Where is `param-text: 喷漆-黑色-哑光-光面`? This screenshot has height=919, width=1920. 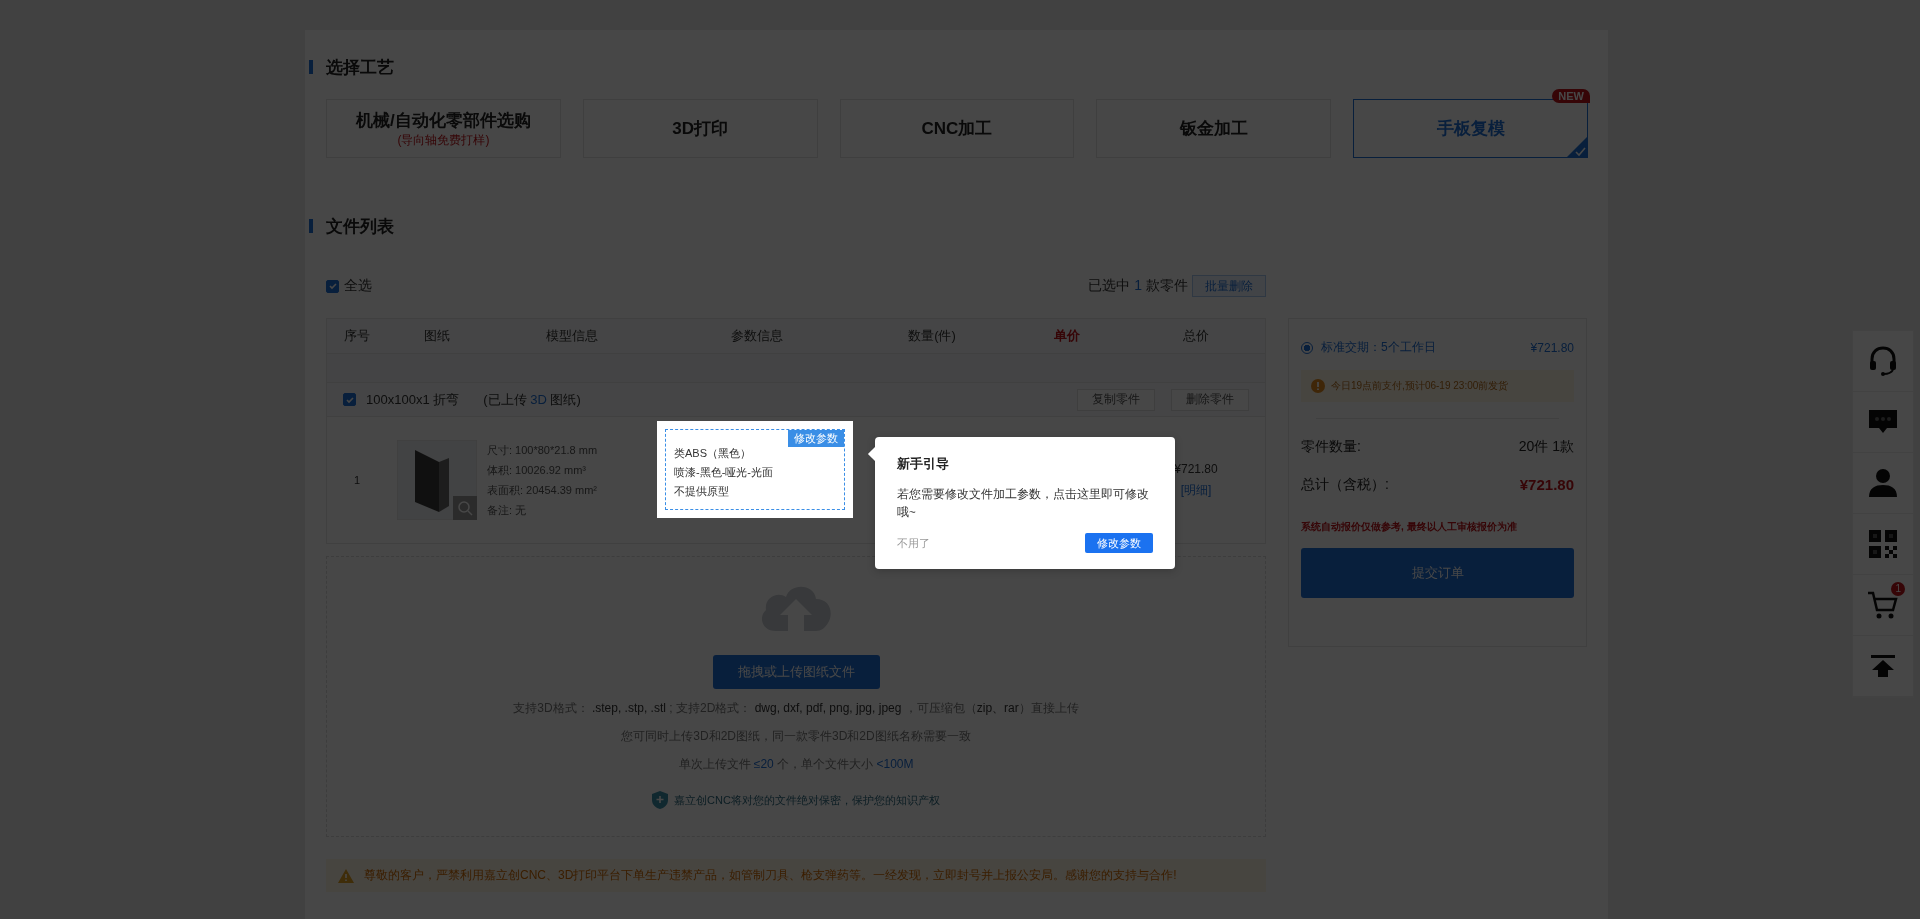
param-text: 喷漆-黑色-哑光-光面 is located at coordinates (724, 472).